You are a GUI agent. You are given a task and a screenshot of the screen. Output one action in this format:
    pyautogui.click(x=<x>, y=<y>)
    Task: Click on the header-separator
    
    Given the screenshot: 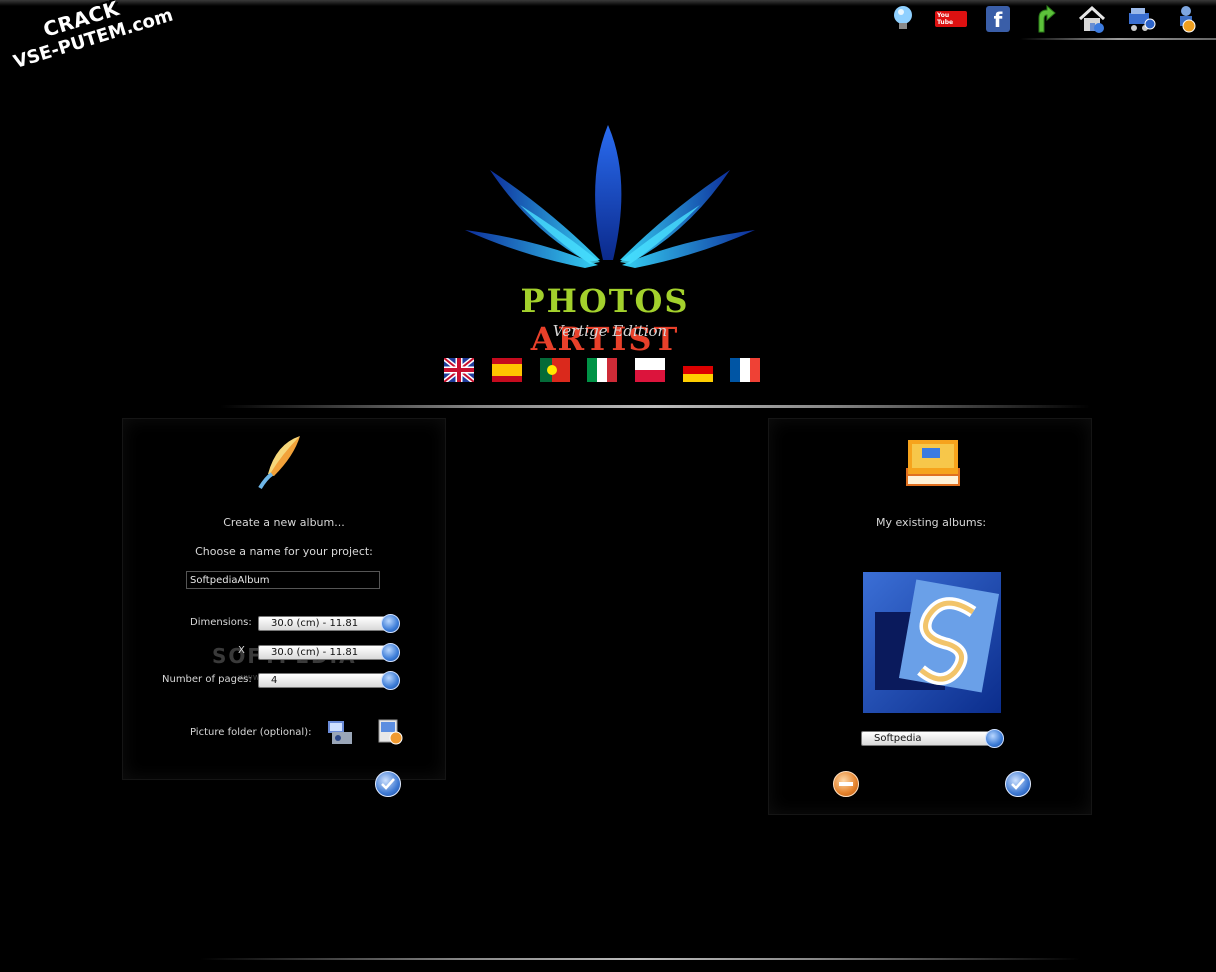 What is the action you would take?
    pyautogui.click(x=655, y=406)
    